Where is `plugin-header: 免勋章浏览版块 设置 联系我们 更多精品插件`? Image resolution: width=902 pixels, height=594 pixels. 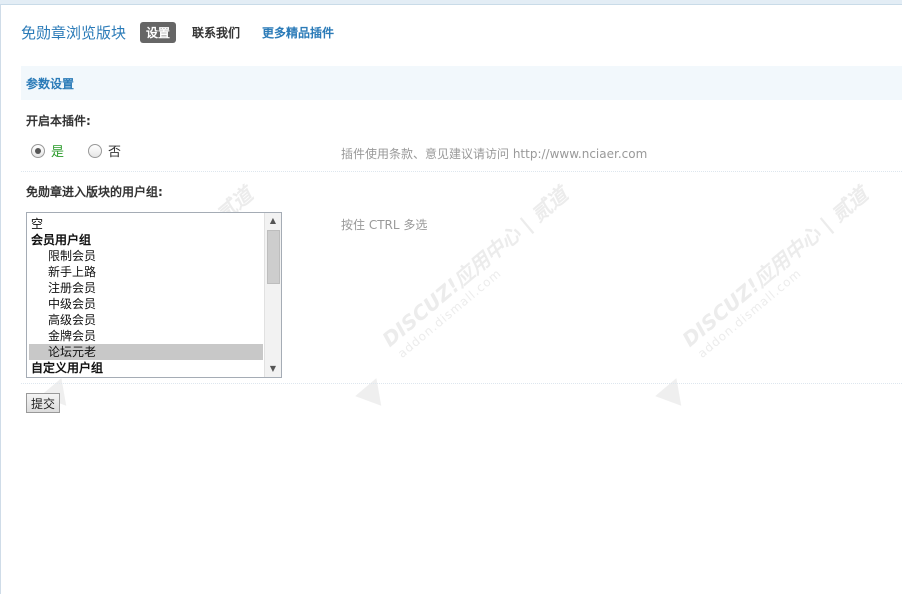
plugin-header: 免勋章浏览版块 设置 联系我们 更多精品插件 is located at coordinates (188, 32).